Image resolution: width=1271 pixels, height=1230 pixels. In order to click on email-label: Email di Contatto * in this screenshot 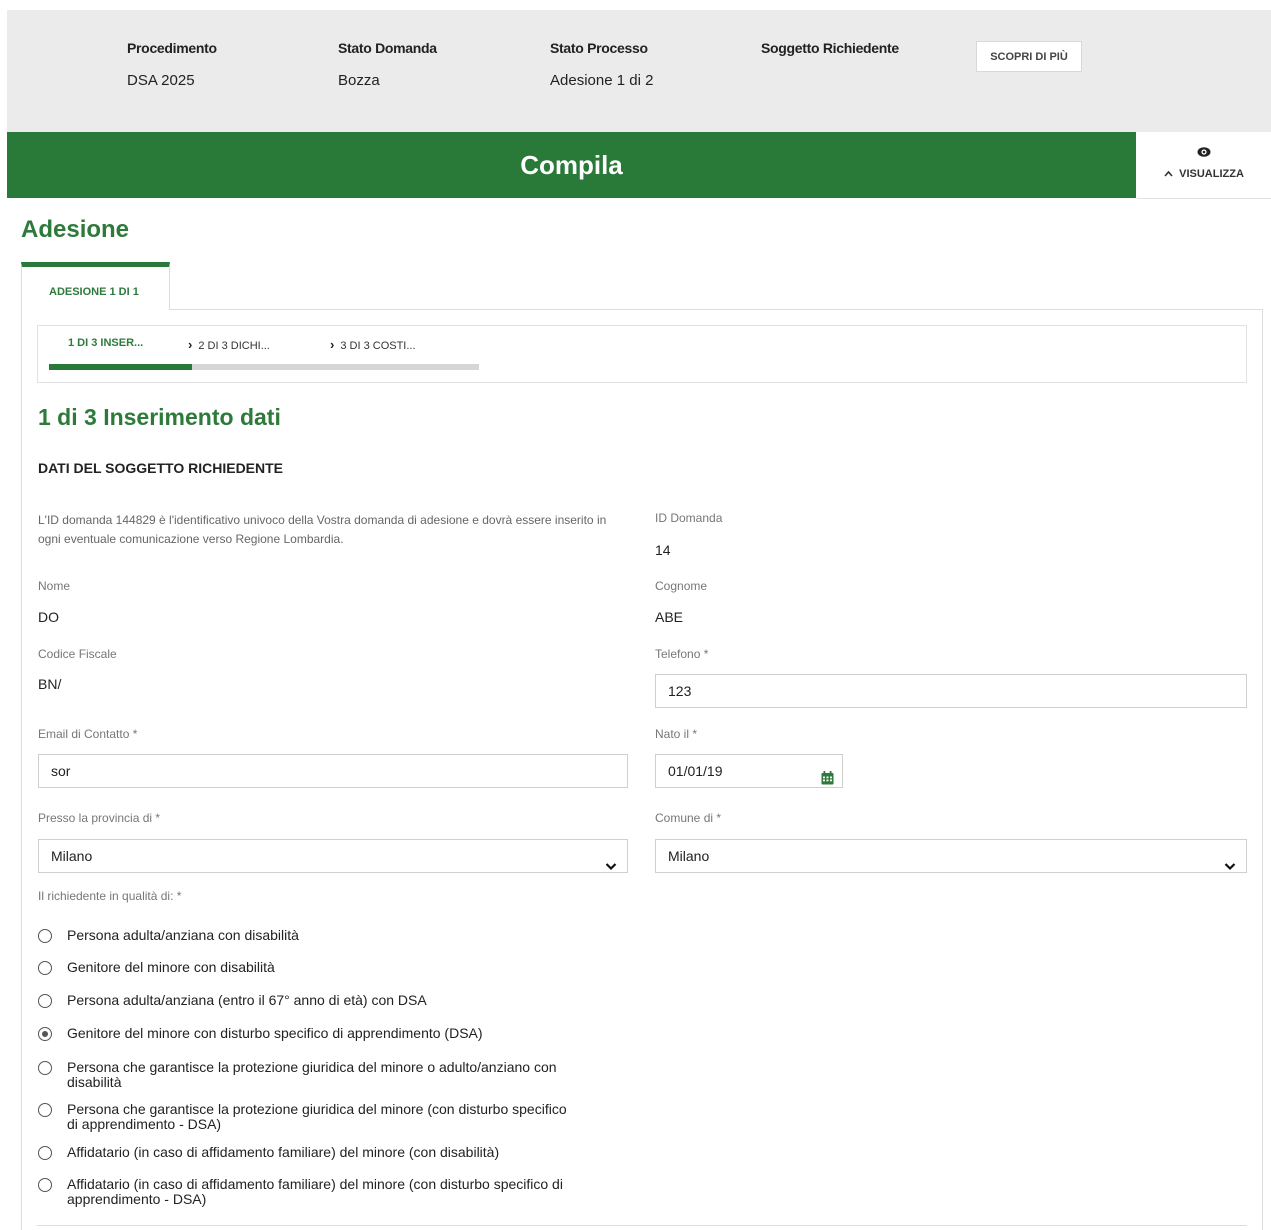, I will do `click(88, 734)`.